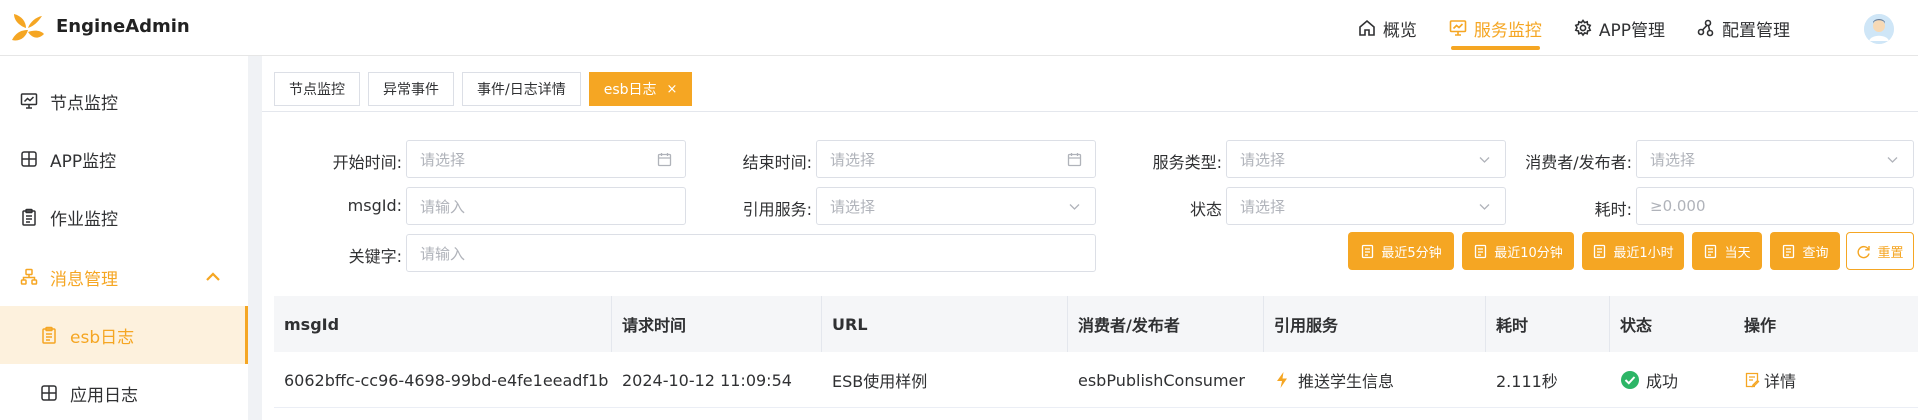  Describe the element at coordinates (546, 206) in the screenshot. I see `msgid-input: 请输入` at that location.